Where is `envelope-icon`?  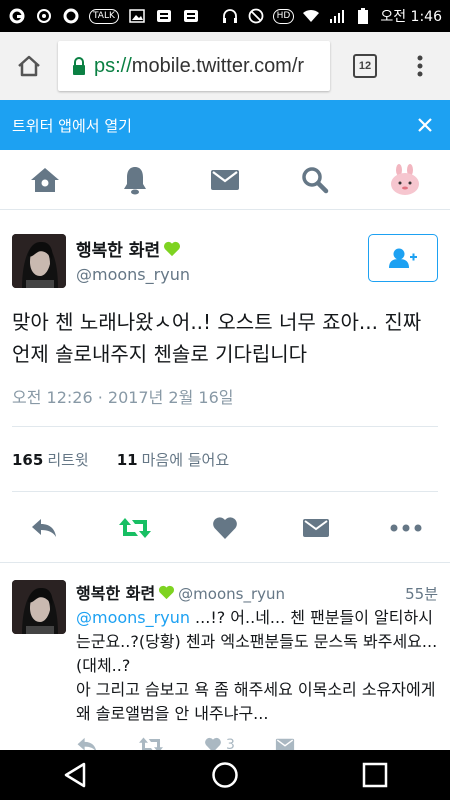 envelope-icon is located at coordinates (315, 528).